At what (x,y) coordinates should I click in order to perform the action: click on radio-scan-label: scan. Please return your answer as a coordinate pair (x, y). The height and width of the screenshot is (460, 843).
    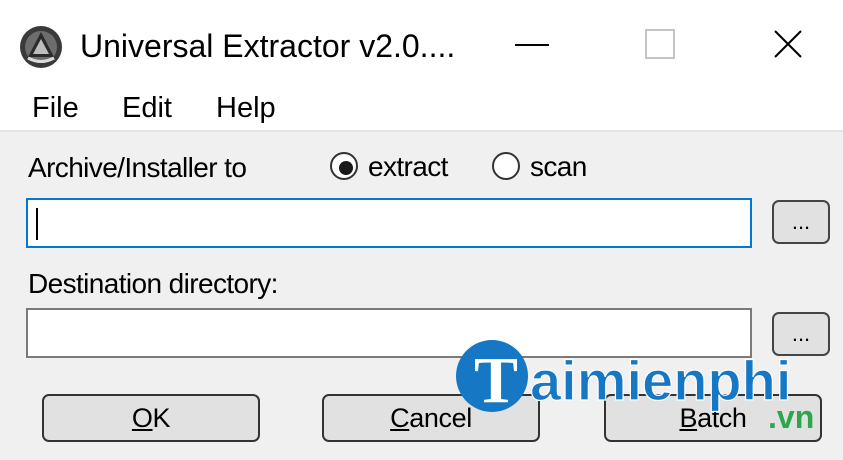
    Looking at the image, I should click on (558, 166).